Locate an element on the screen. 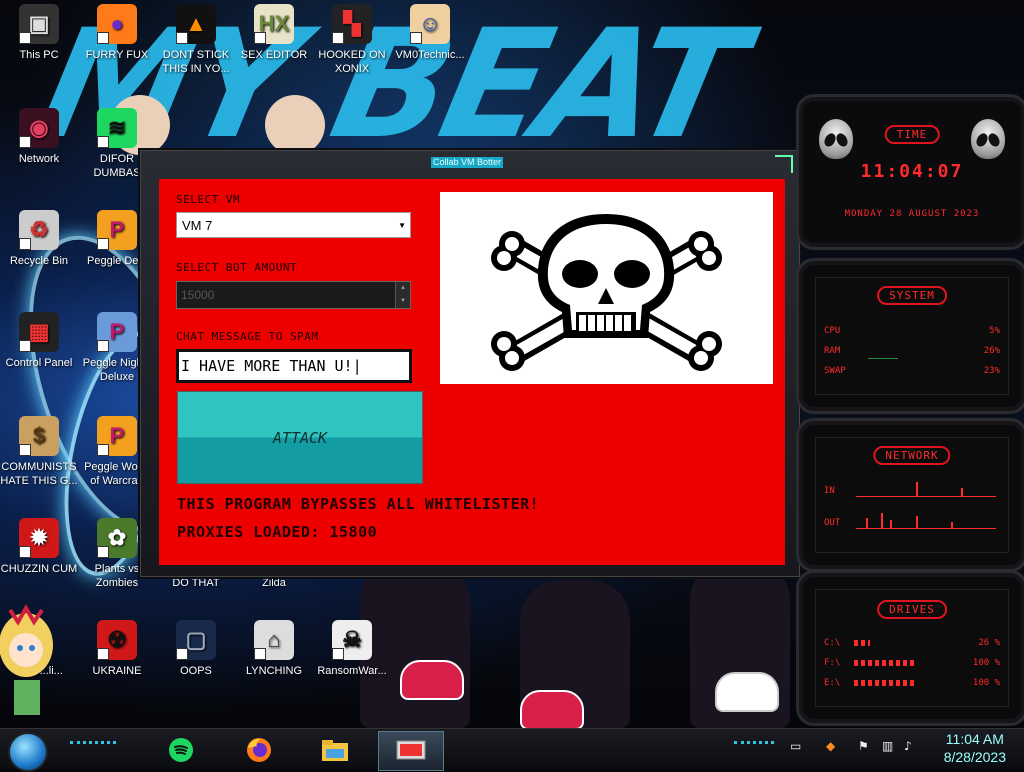 This screenshot has height=772, width=1024. attack-button: ATTACK is located at coordinates (300, 437).